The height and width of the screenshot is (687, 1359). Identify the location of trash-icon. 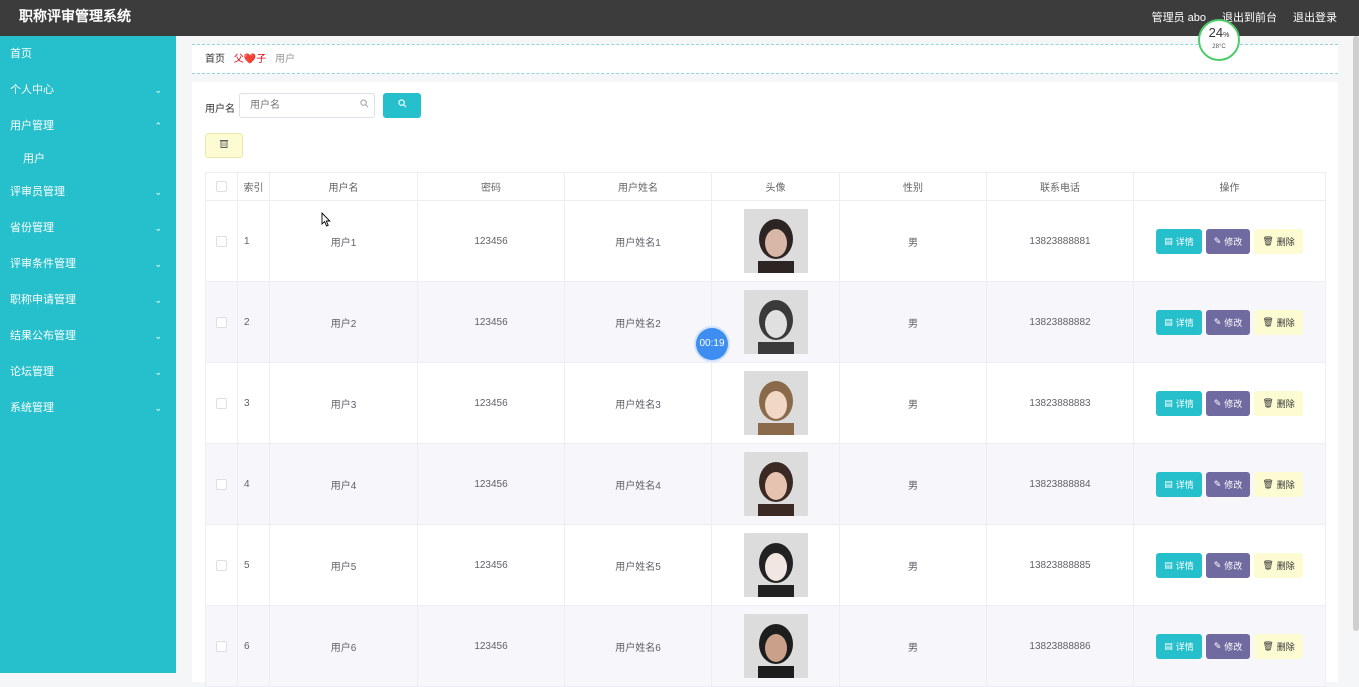
(224, 145).